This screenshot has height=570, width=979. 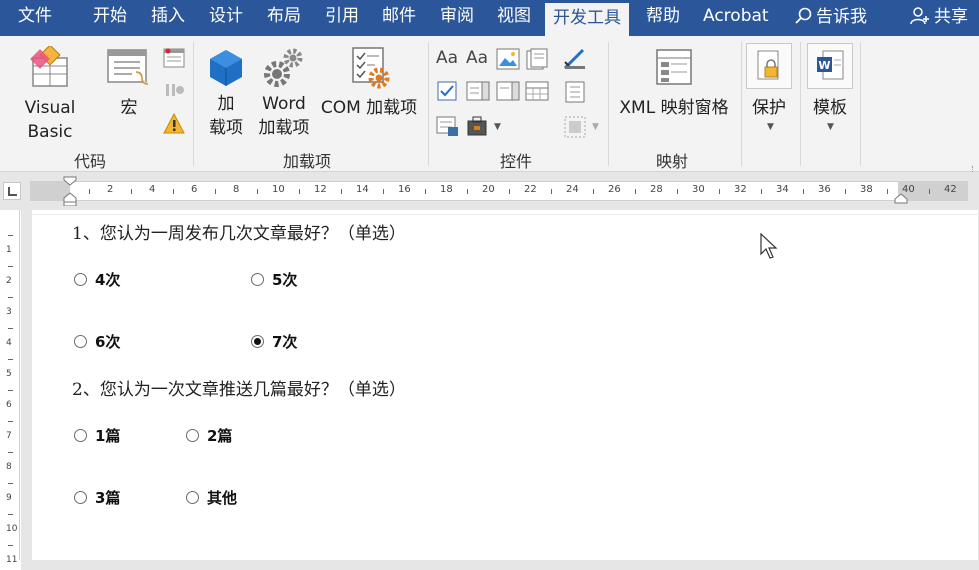 What do you see at coordinates (168, 18) in the screenshot?
I see `tab-insert: 插入` at bounding box center [168, 18].